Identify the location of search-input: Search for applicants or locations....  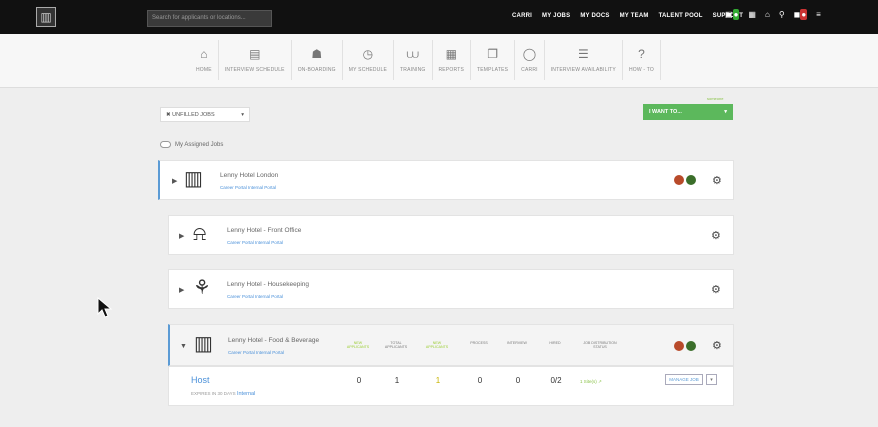
(209, 18).